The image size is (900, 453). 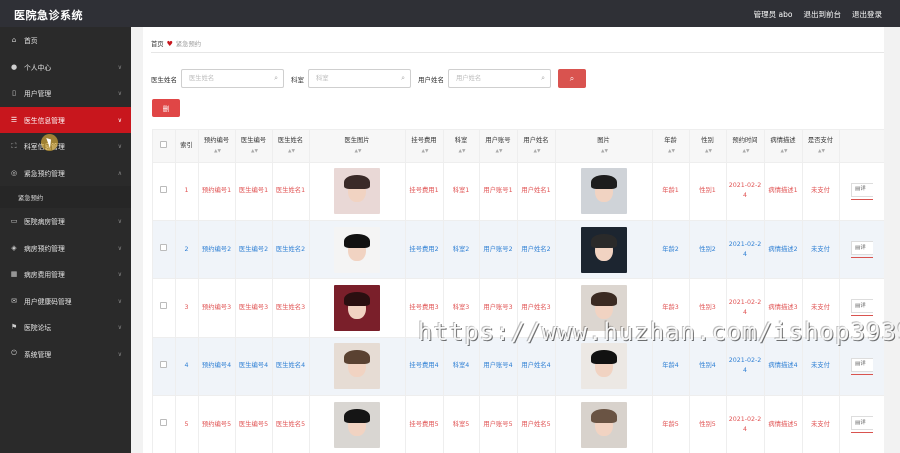 I want to click on cell-user-account: 用户账号4, so click(x=498, y=367).